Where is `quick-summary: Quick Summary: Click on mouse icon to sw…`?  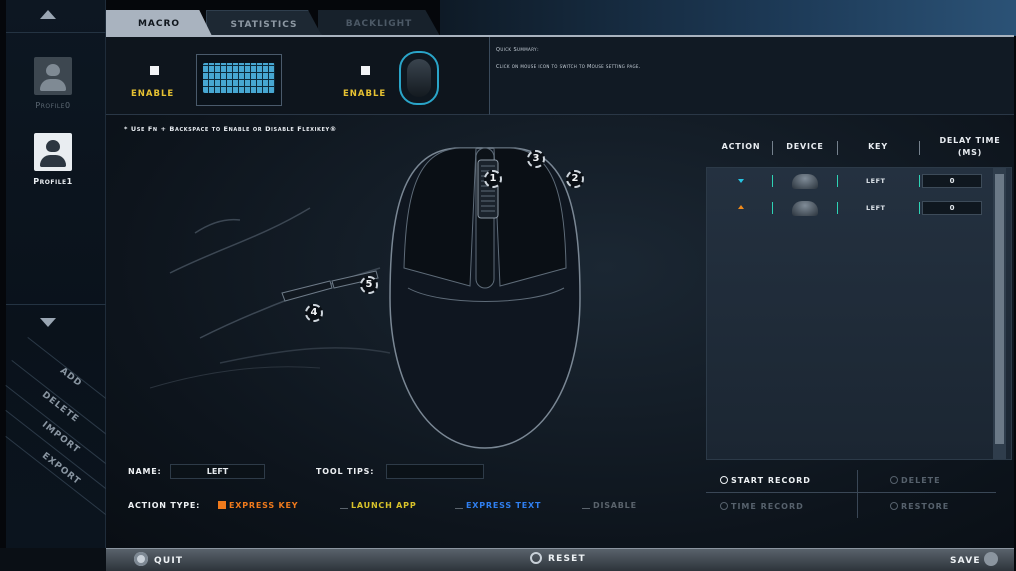 quick-summary: Quick Summary: Click on mouse icon to sw… is located at coordinates (751, 76).